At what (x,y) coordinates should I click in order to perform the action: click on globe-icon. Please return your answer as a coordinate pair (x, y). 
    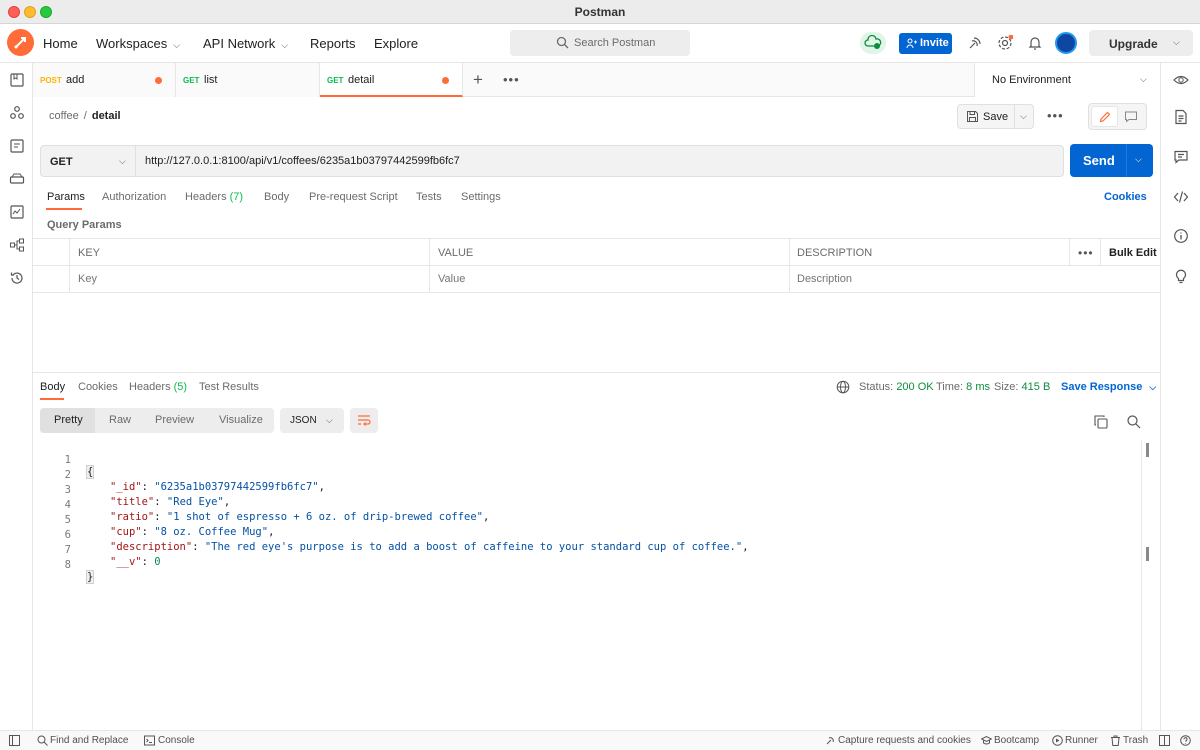
    Looking at the image, I should click on (843, 387).